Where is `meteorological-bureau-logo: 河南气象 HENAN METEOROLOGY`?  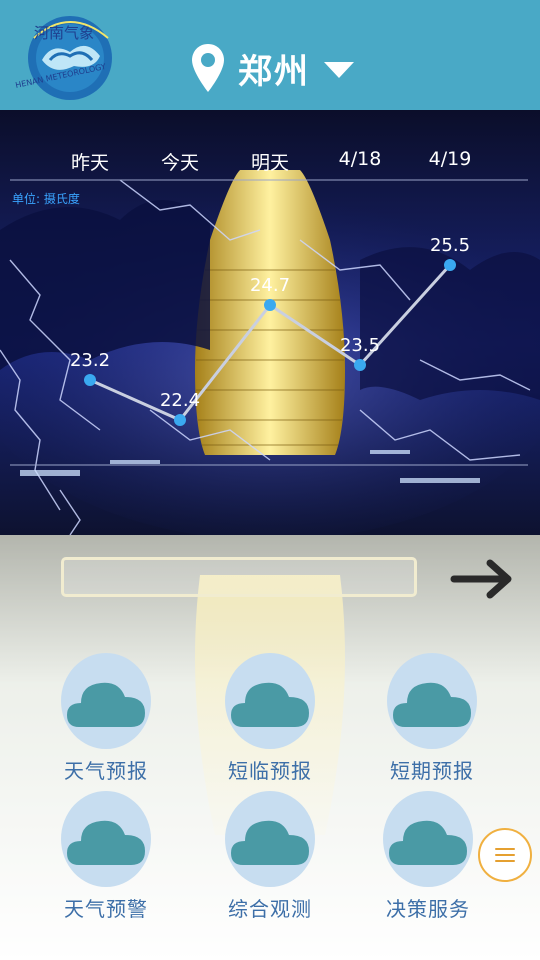
meteorological-bureau-logo: 河南气象 HENAN METEOROLOGY is located at coordinates (63, 58).